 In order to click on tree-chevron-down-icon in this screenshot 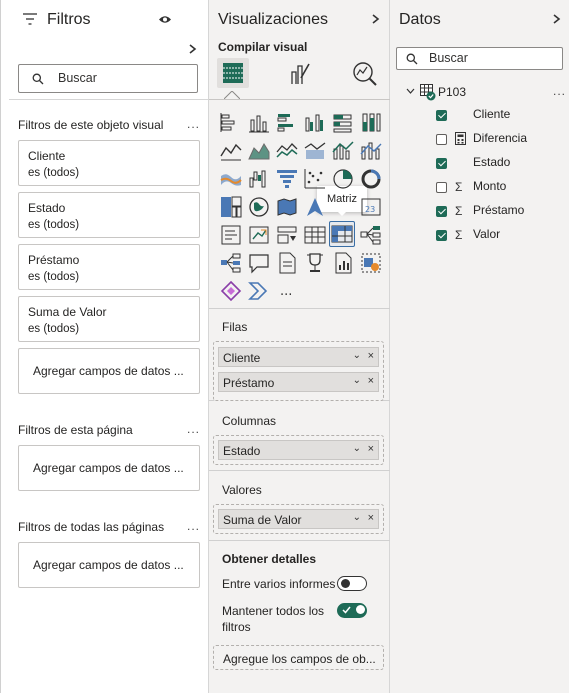, I will do `click(410, 91)`.